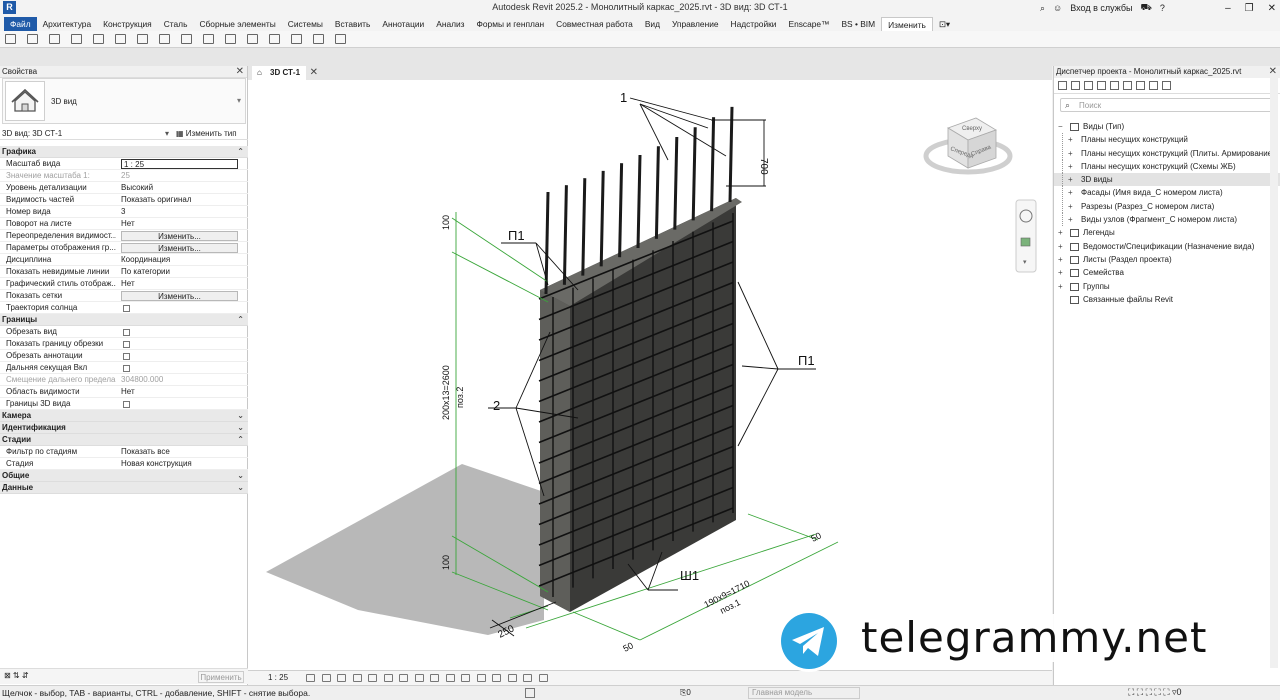 Image resolution: width=1280 pixels, height=700 pixels. What do you see at coordinates (511, 24) in the screenshot?
I see `ribbon-tab: Формы и генплан` at bounding box center [511, 24].